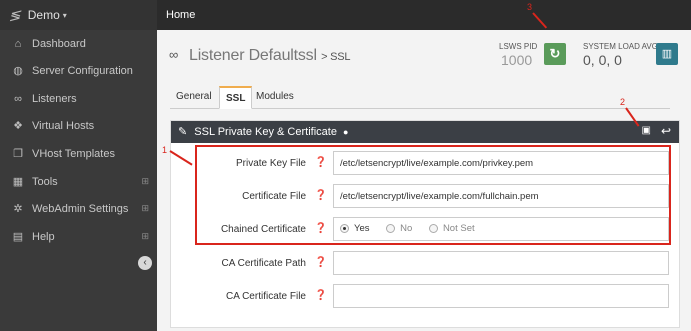 Image resolution: width=691 pixels, height=331 pixels. What do you see at coordinates (253, 55) in the screenshot?
I see `page-title-text: Listener Defaultssl` at bounding box center [253, 55].